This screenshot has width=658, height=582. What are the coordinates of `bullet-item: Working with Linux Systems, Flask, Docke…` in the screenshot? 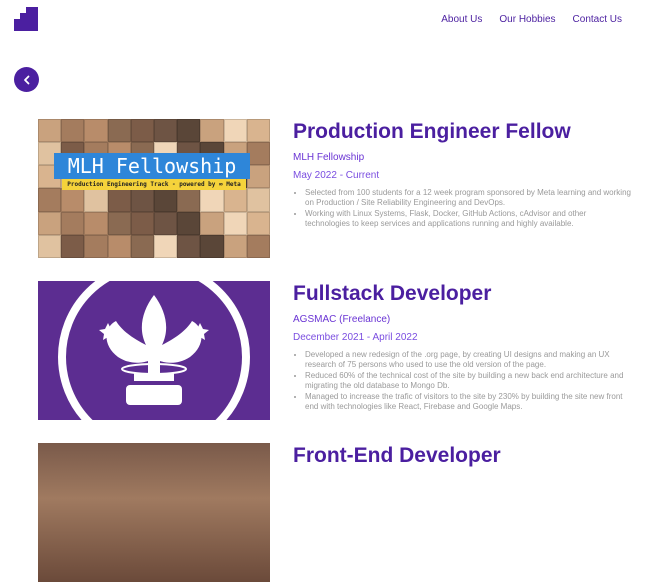 It's located at (469, 219).